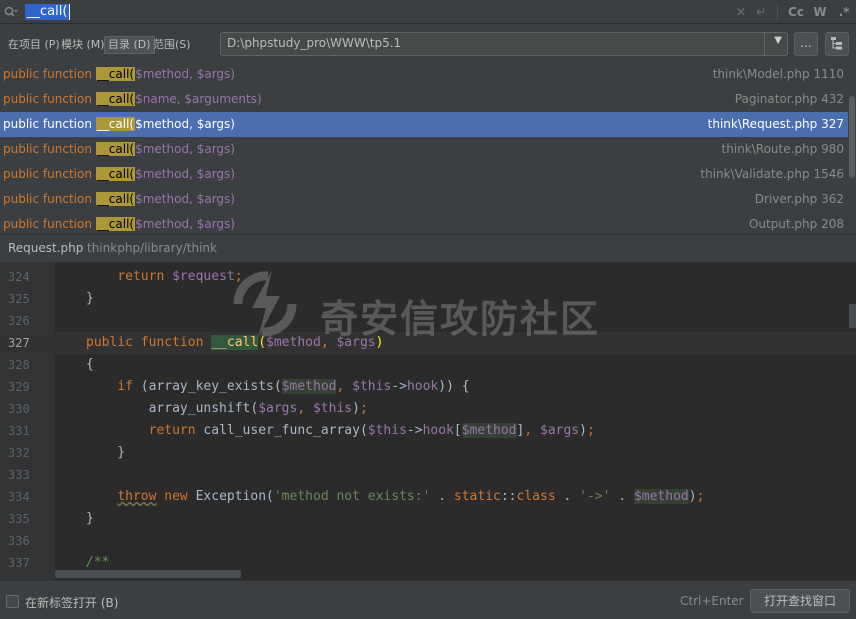  I want to click on shortcut-hint: Ctrl+Enter, so click(712, 601).